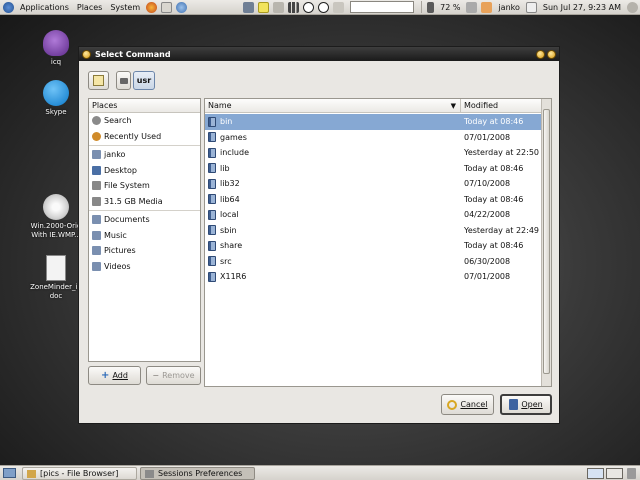 The image size is (640, 480). Describe the element at coordinates (551, 54) in the screenshot. I see `close-button` at that location.